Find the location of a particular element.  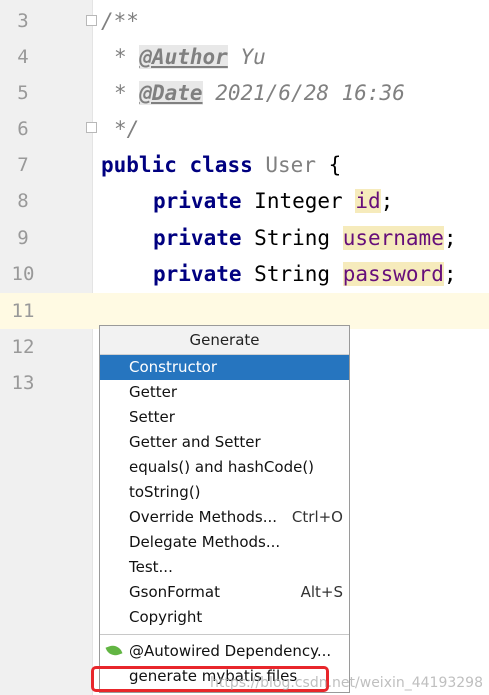

menu-item-gsonformat: GsonFormat Alt+S is located at coordinates (224, 592).